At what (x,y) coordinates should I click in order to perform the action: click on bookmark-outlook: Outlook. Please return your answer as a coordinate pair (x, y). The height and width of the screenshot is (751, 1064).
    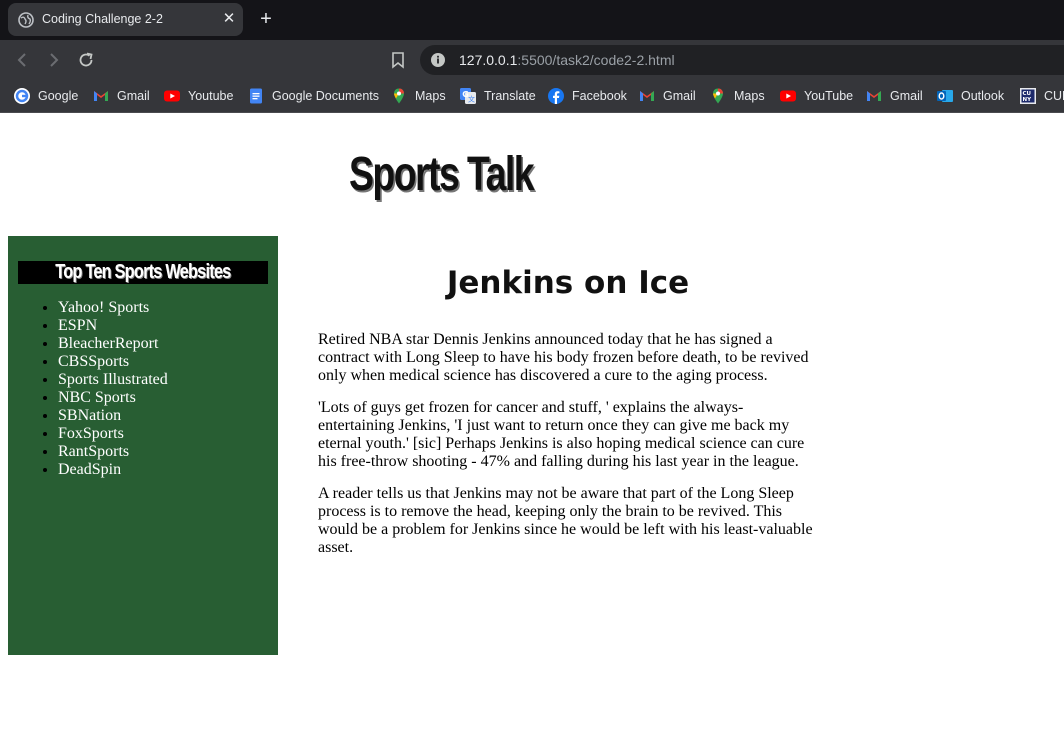
    Looking at the image, I should click on (970, 96).